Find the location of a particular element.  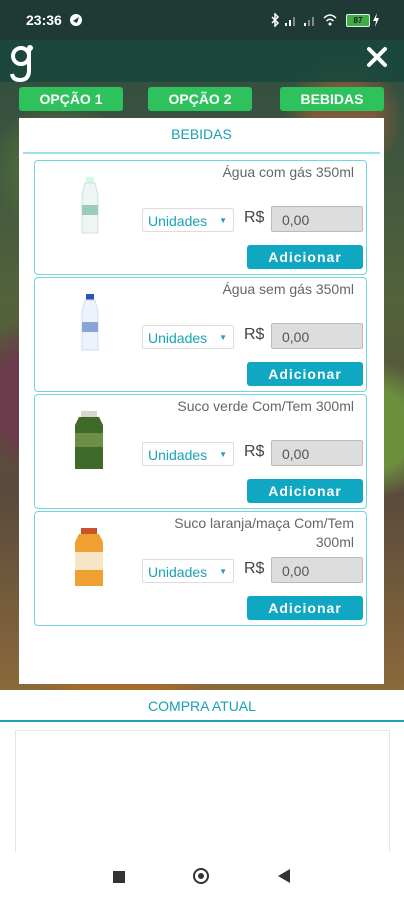

status-time: 23:36 is located at coordinates (44, 20).